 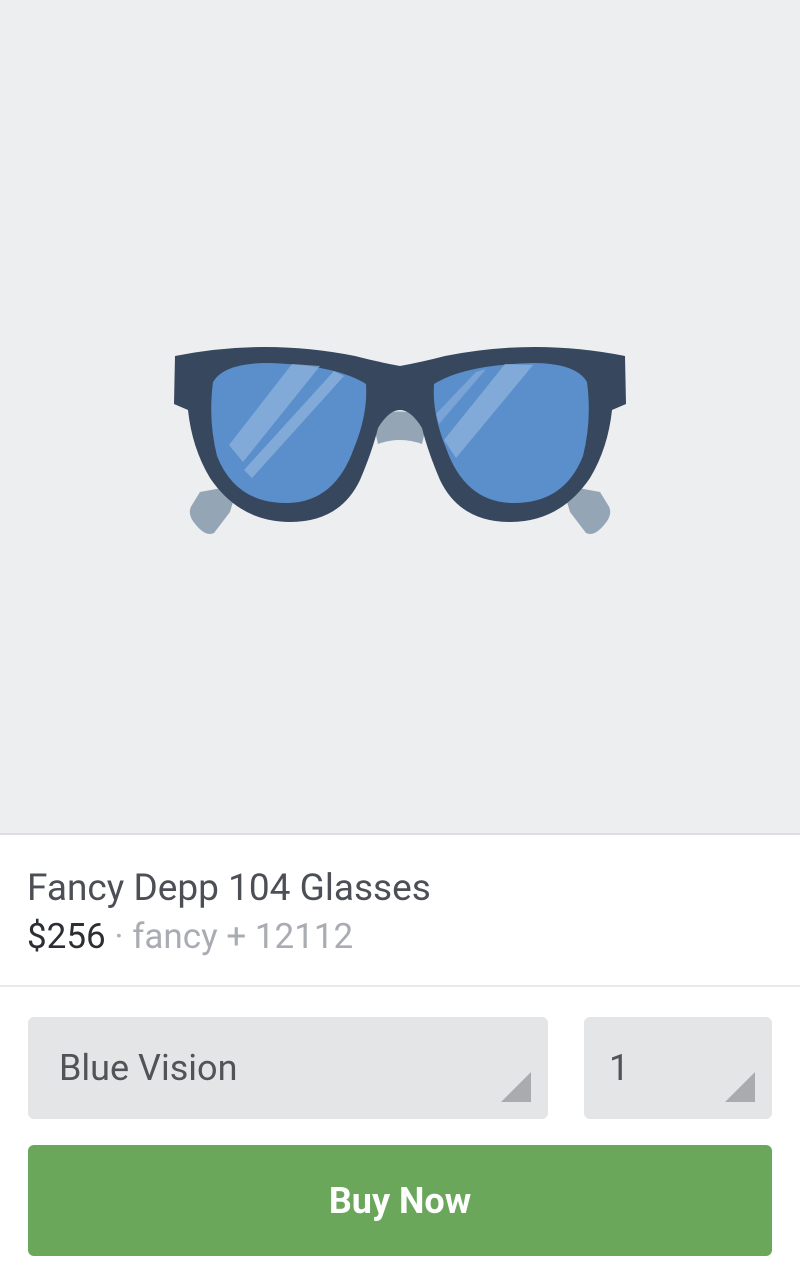 I want to click on buy-now-button: Buy Now, so click(x=400, y=1200).